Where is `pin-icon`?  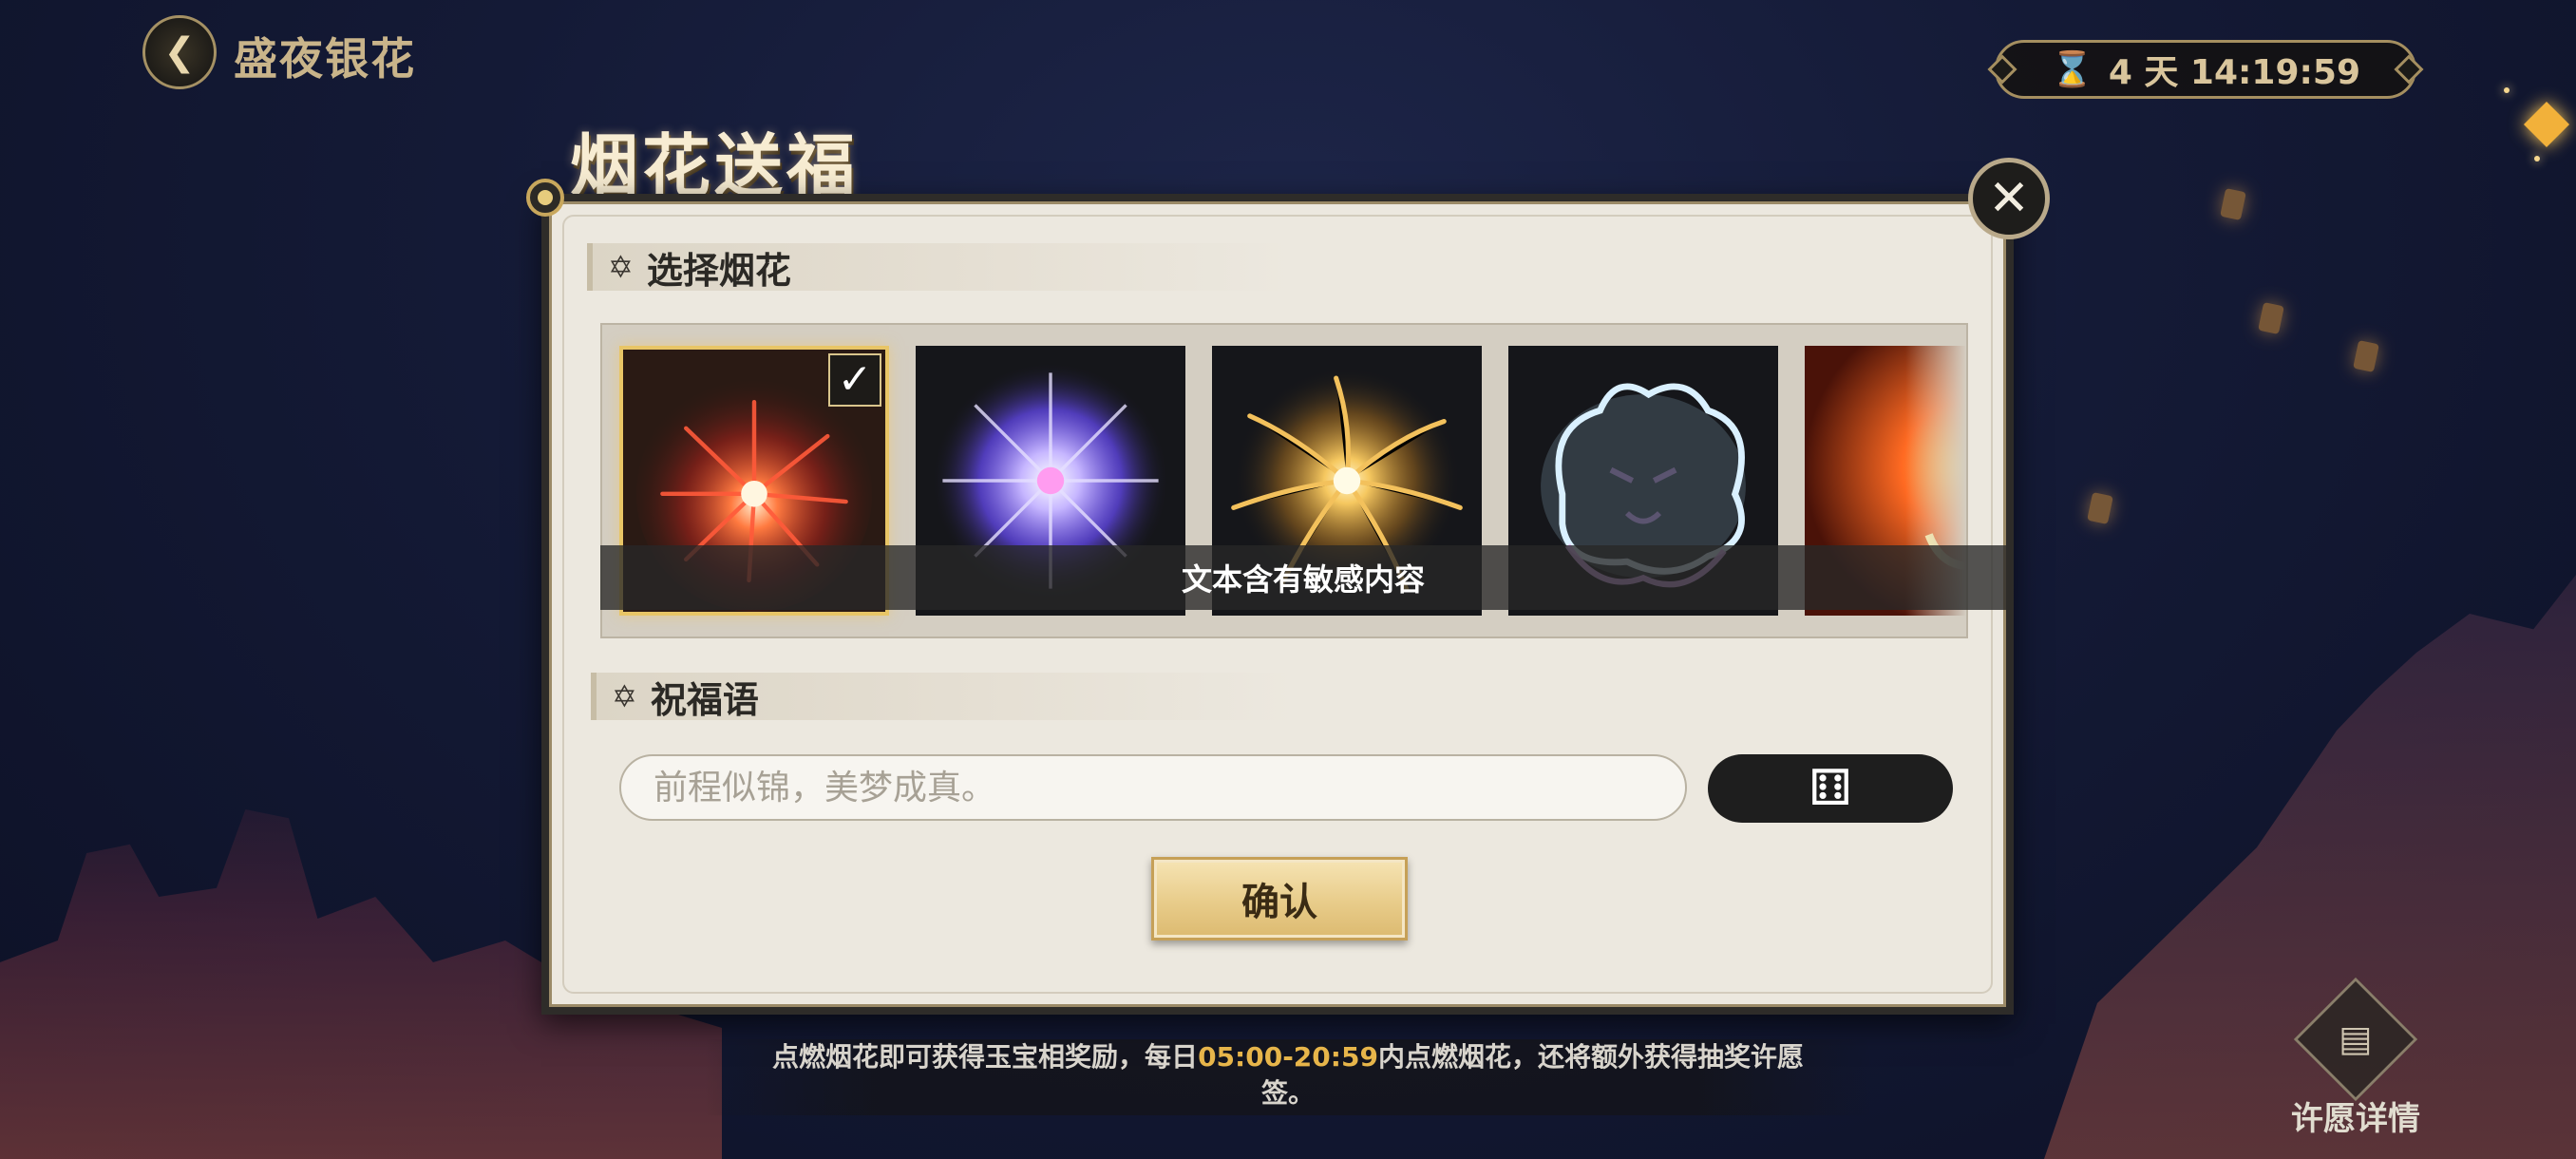 pin-icon is located at coordinates (545, 198).